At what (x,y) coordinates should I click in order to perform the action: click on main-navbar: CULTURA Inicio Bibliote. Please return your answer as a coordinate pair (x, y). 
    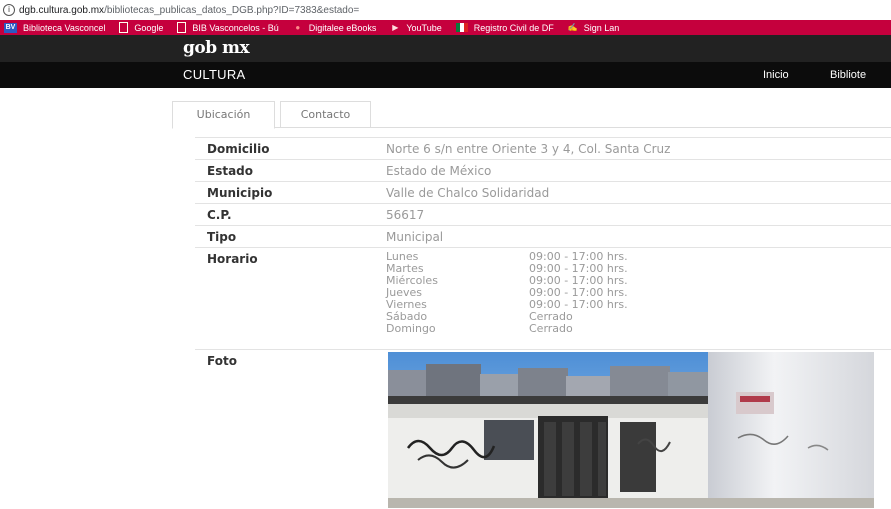
    Looking at the image, I should click on (445, 75).